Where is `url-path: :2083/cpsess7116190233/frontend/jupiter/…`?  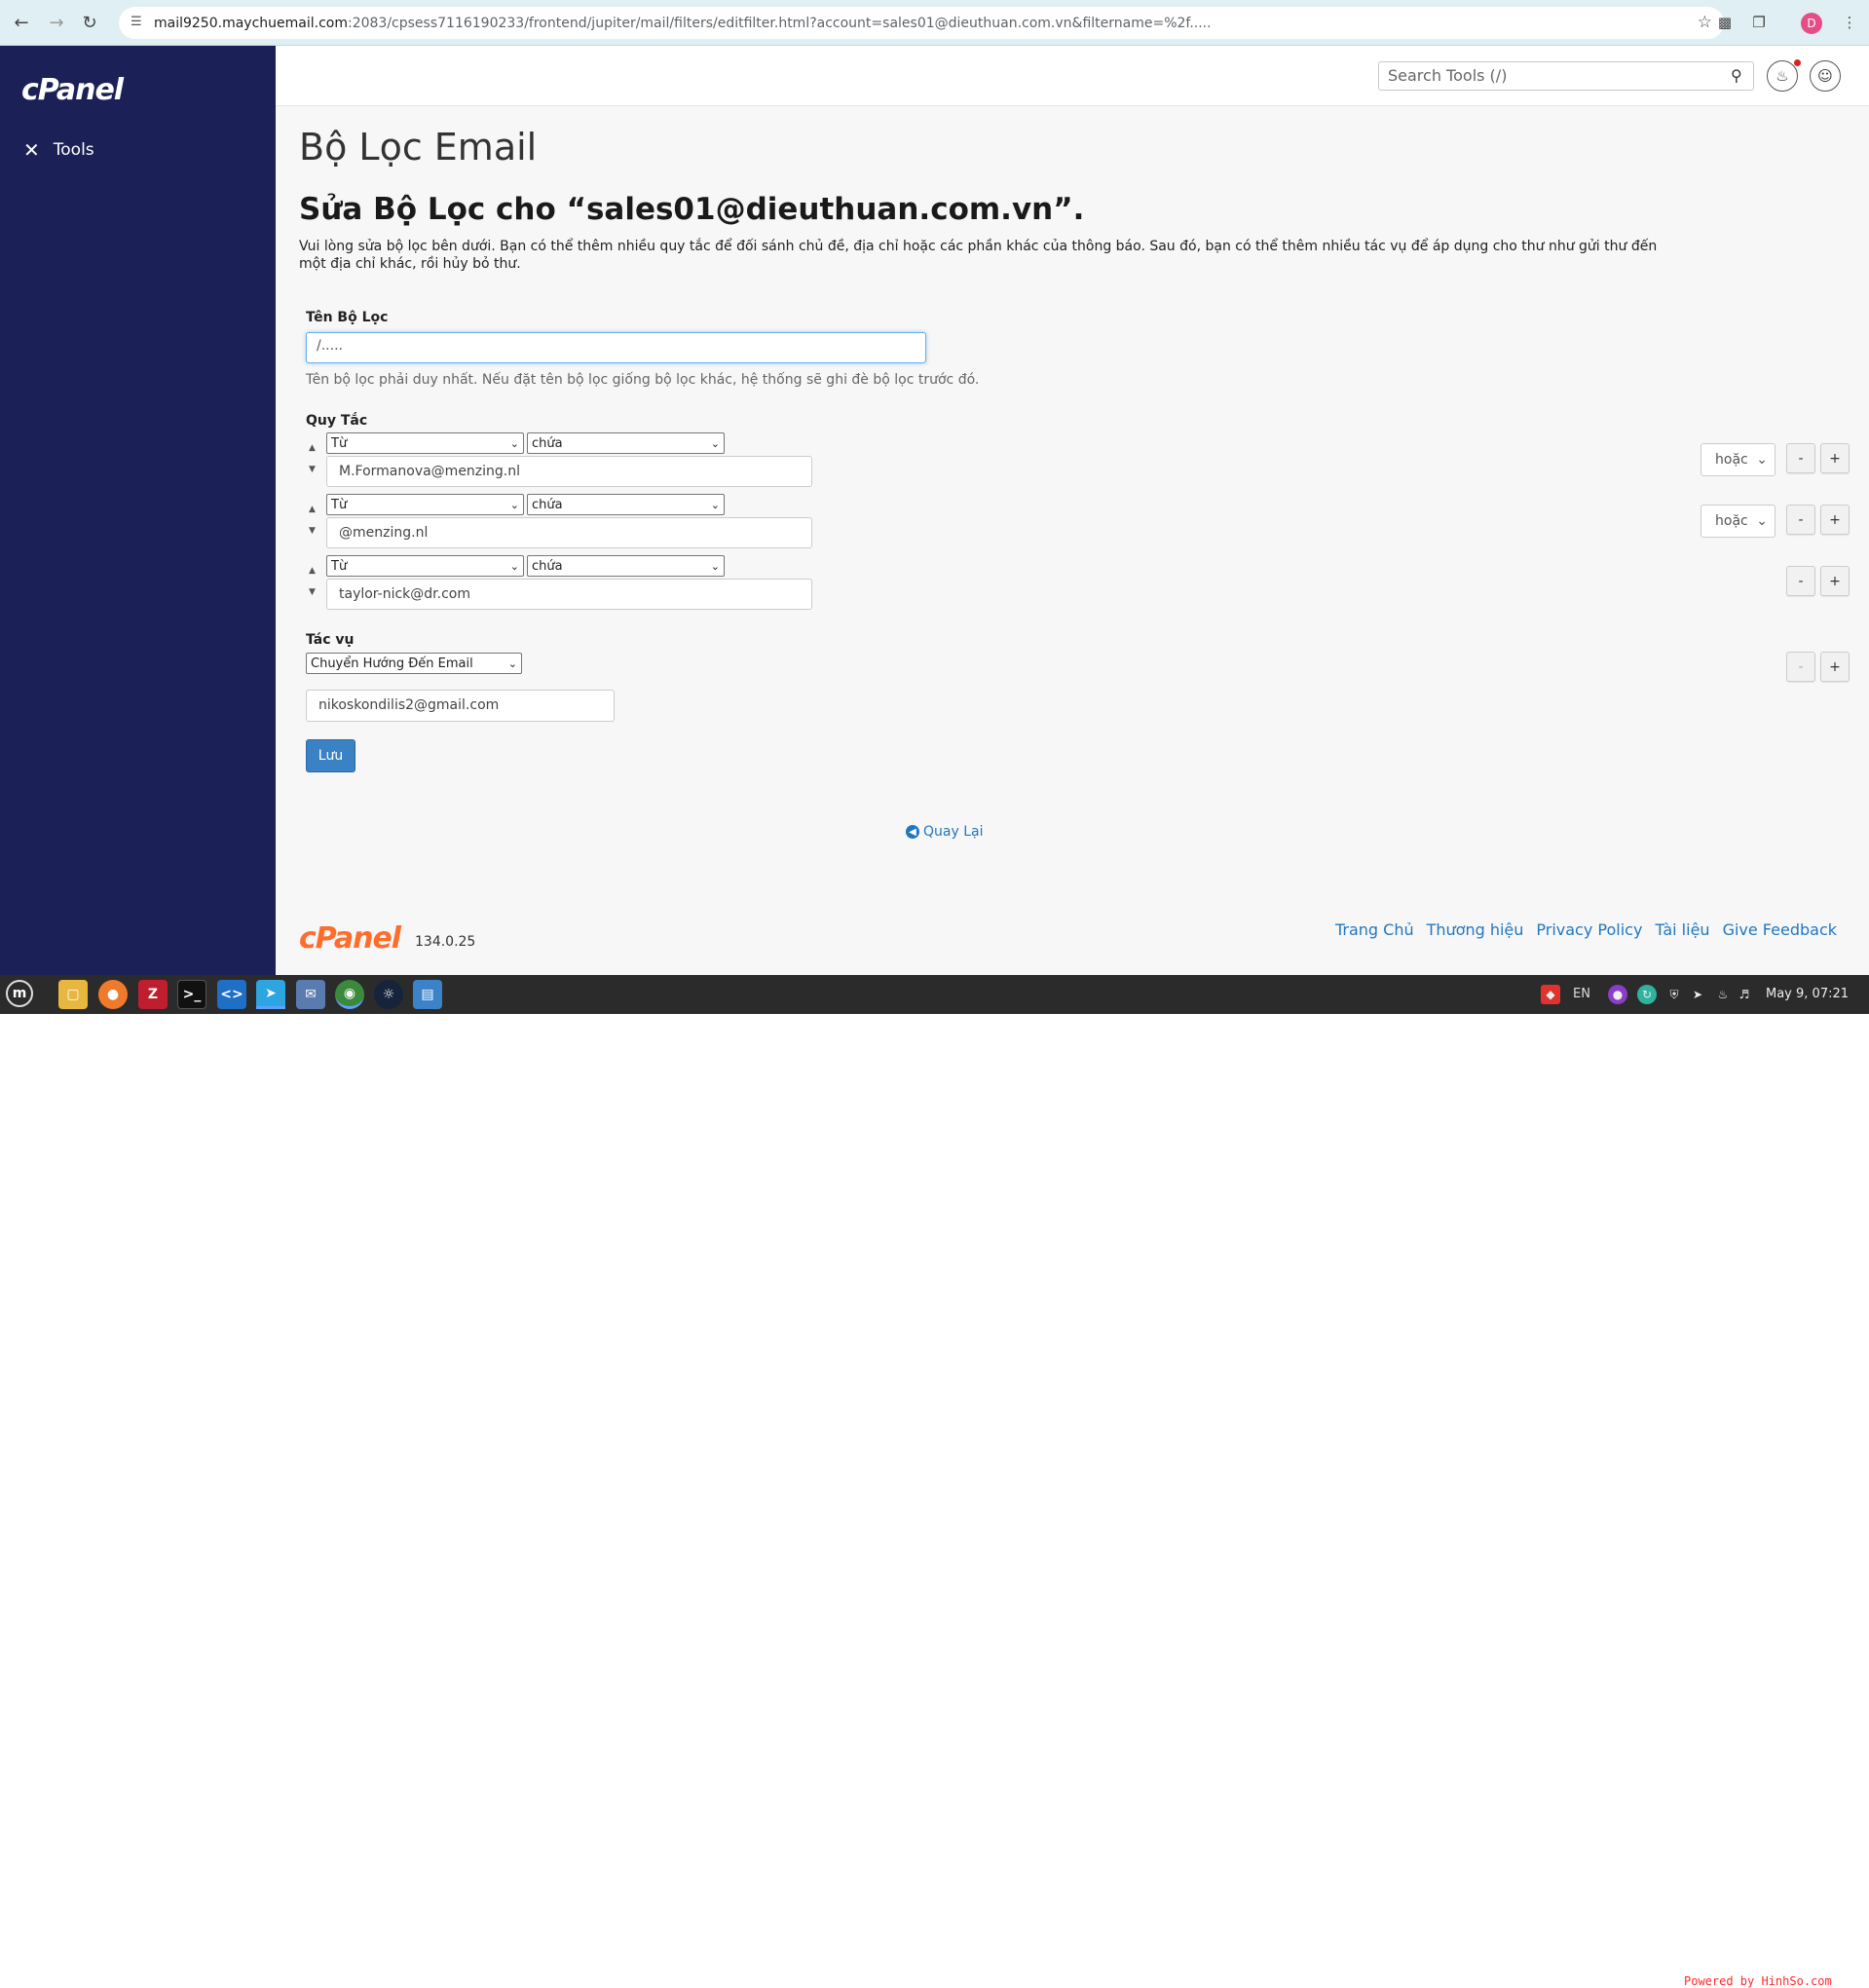
url-path: :2083/cpsess7116190233/frontend/jupiter/… is located at coordinates (780, 23).